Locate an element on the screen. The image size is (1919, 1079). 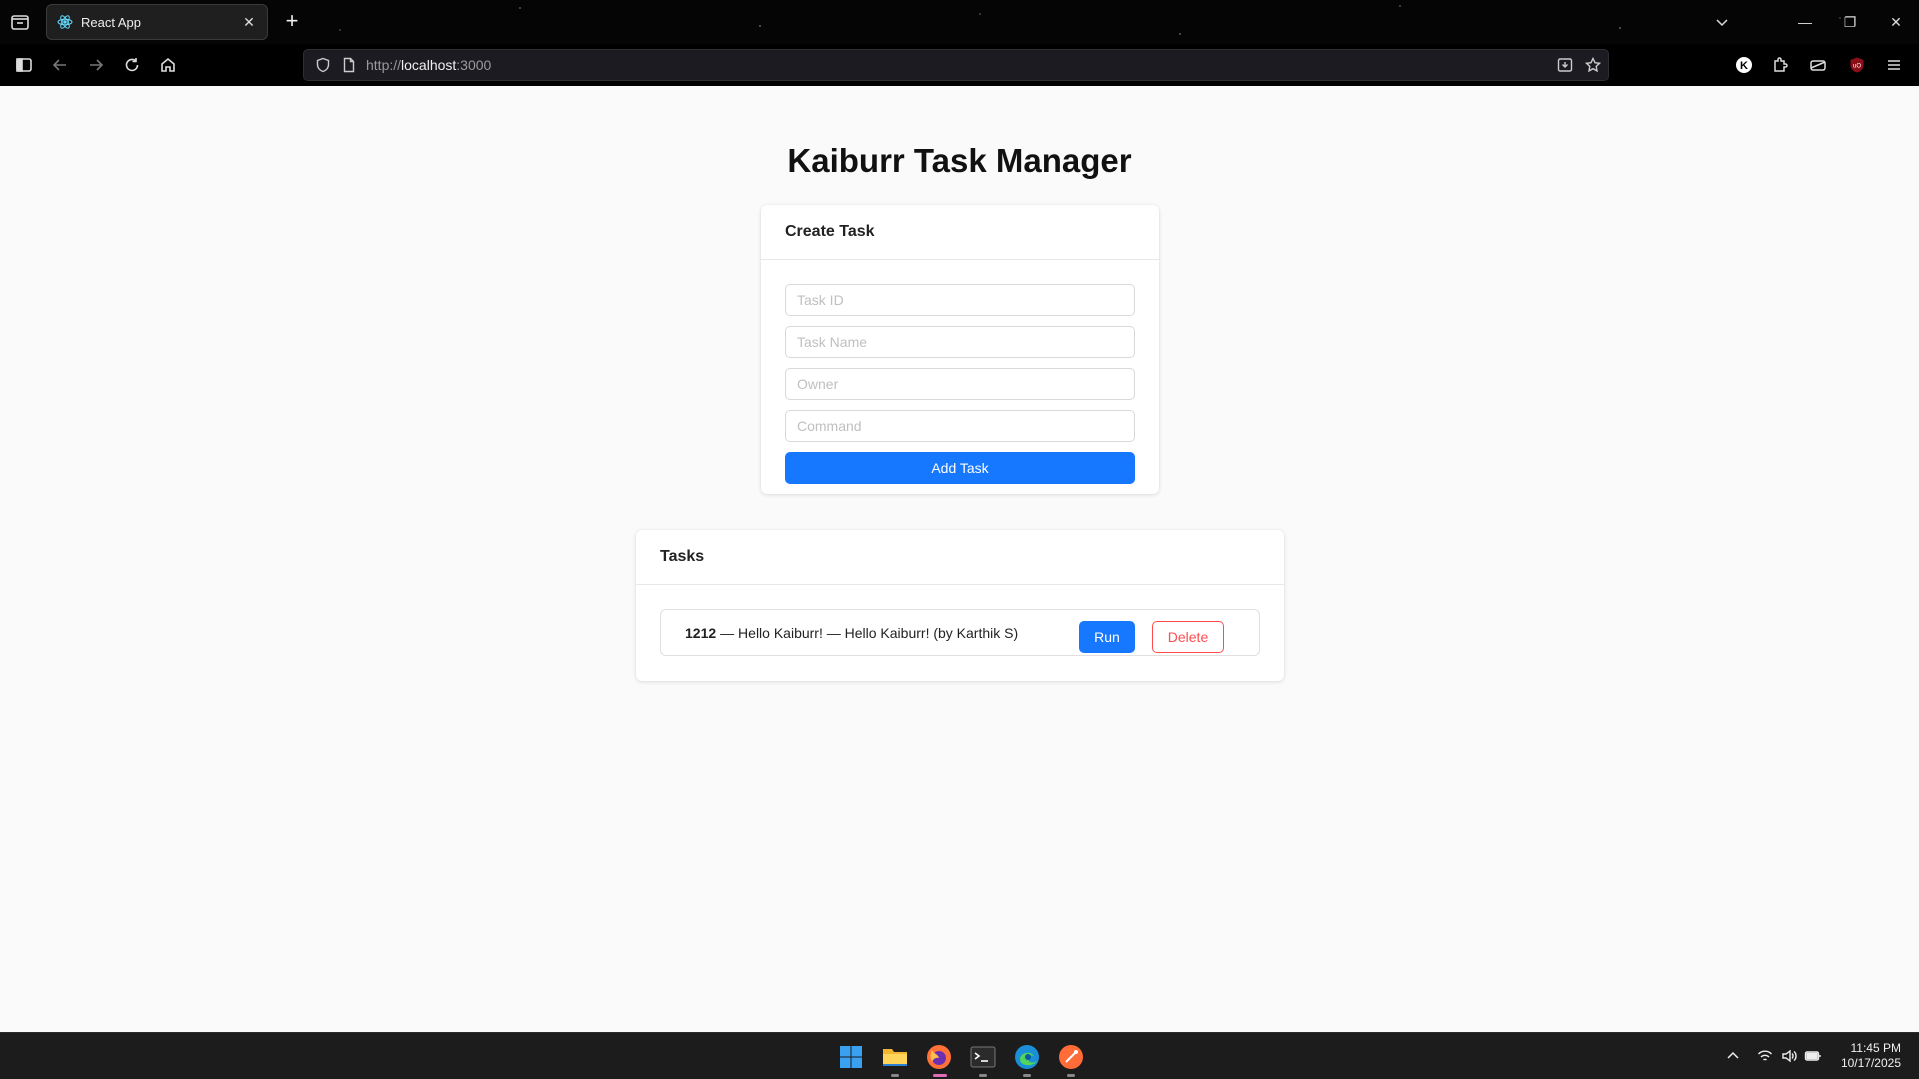
chevron-up-icon is located at coordinates (1733, 1056).